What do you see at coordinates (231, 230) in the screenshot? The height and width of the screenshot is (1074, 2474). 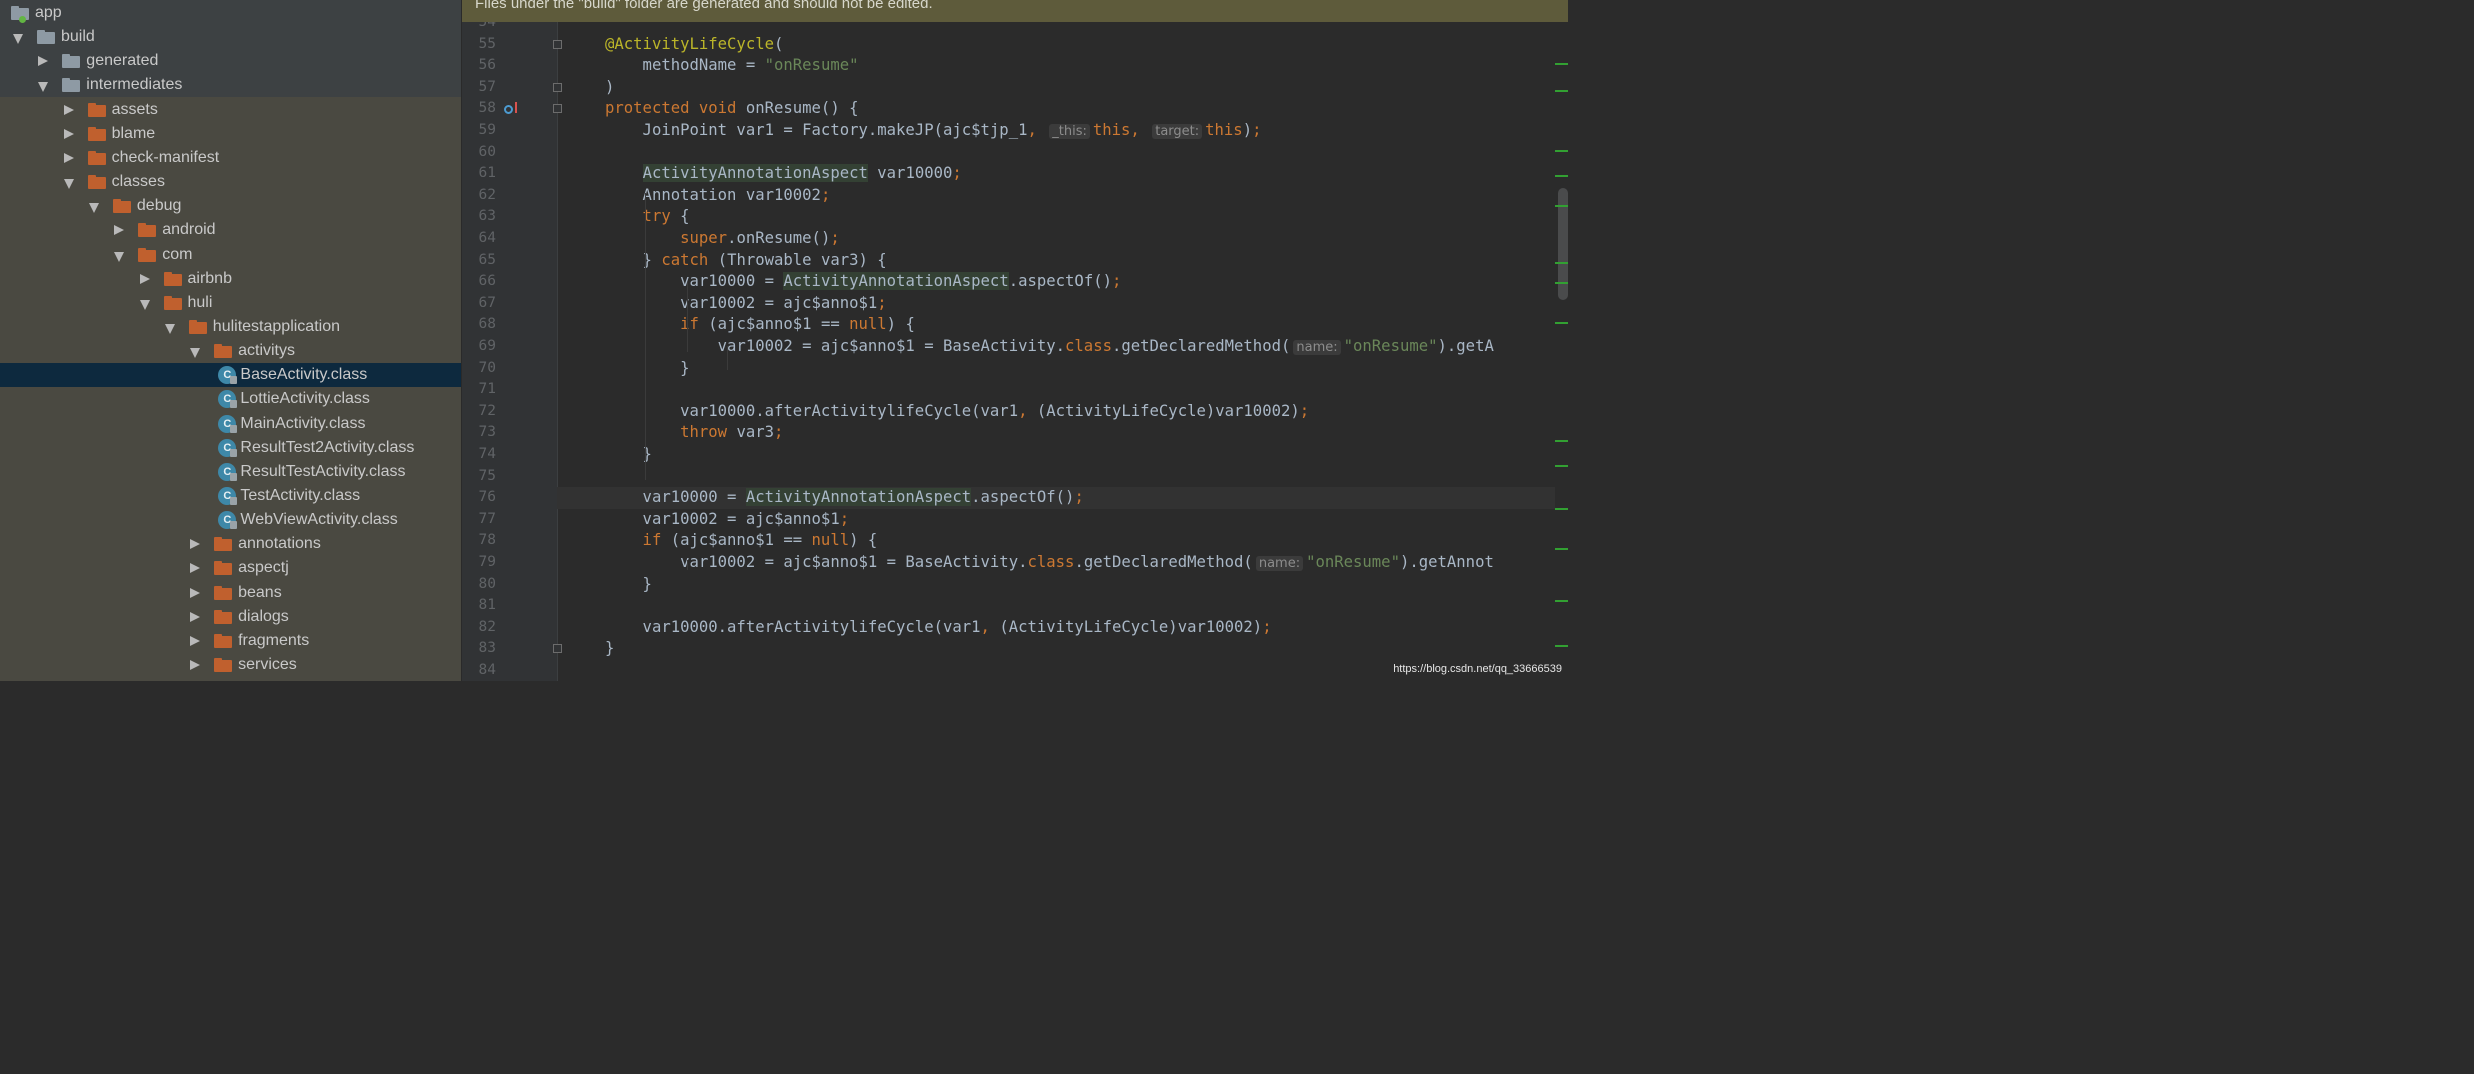 I see `tree-node-android: android` at bounding box center [231, 230].